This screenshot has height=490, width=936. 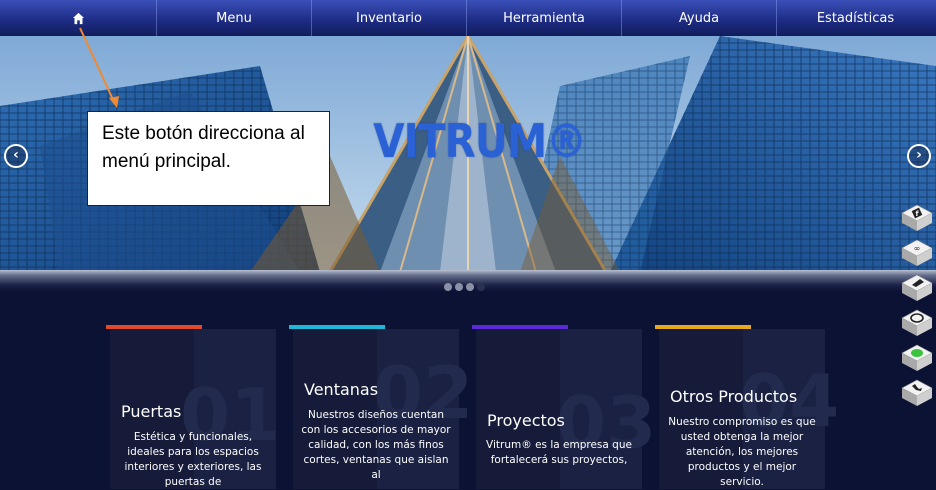 I want to click on nav-item-menu: Menu, so click(x=234, y=18).